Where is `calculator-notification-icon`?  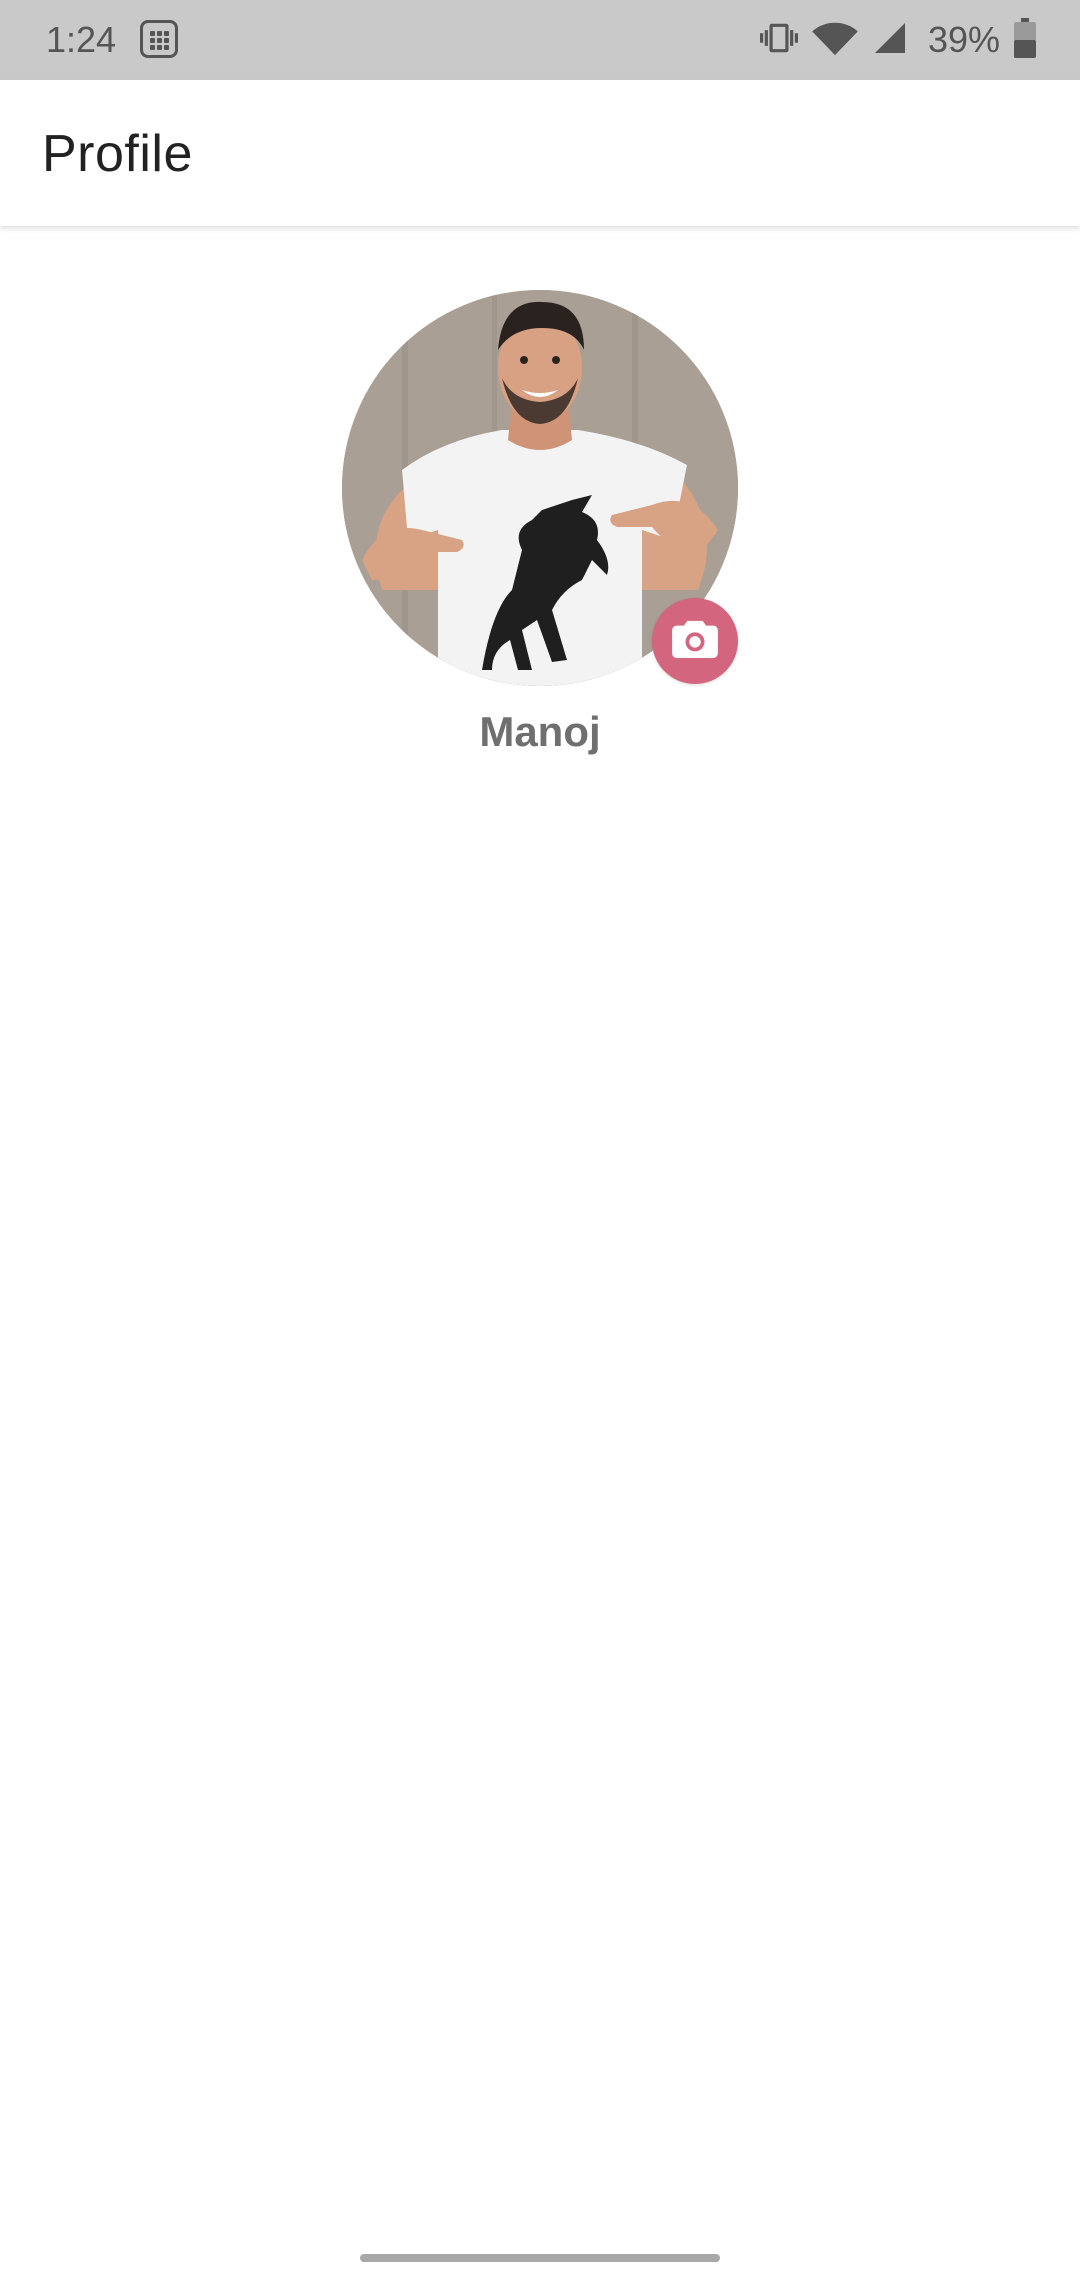 calculator-notification-icon is located at coordinates (159, 39).